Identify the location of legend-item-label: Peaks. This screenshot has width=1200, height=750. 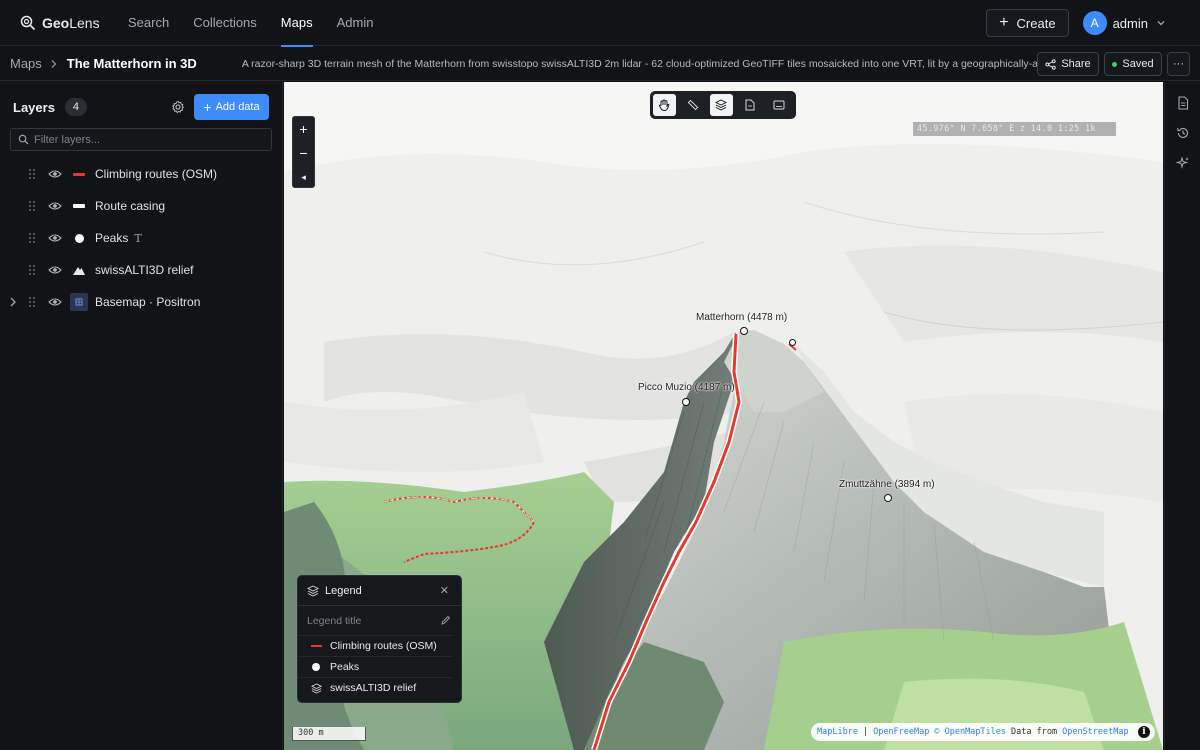
(345, 667).